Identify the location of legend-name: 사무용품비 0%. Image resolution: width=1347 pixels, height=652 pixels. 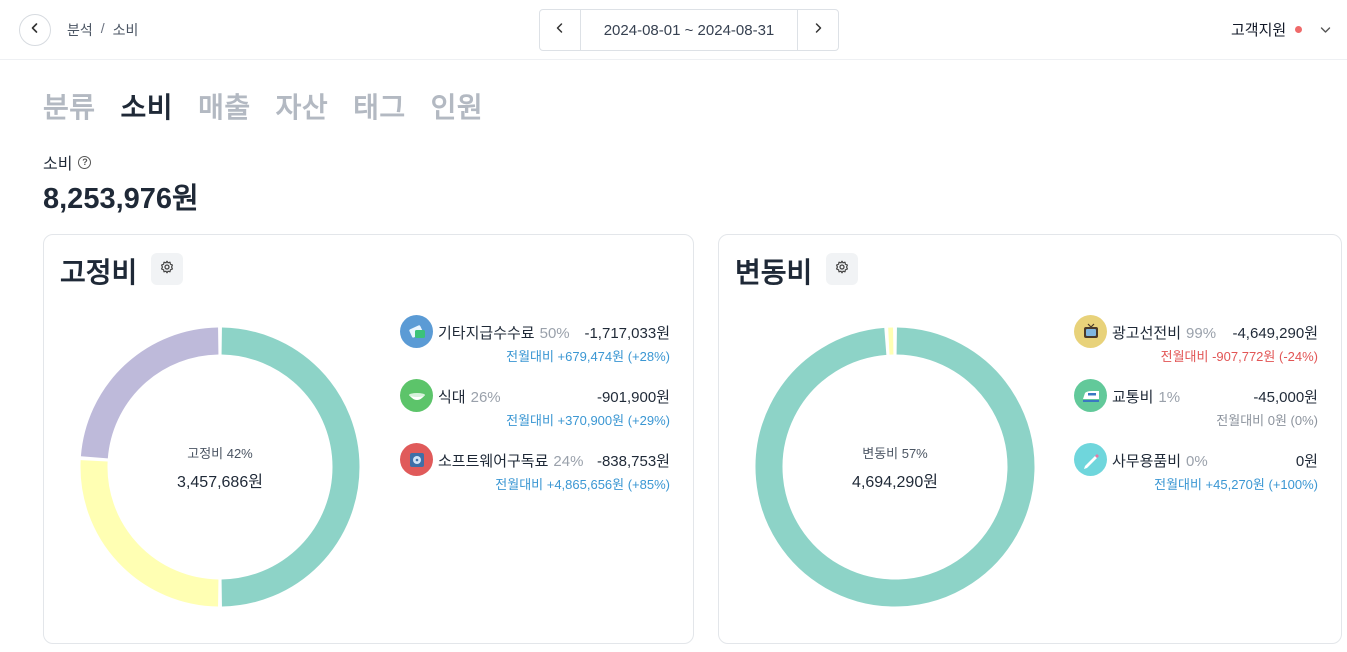
(1160, 461).